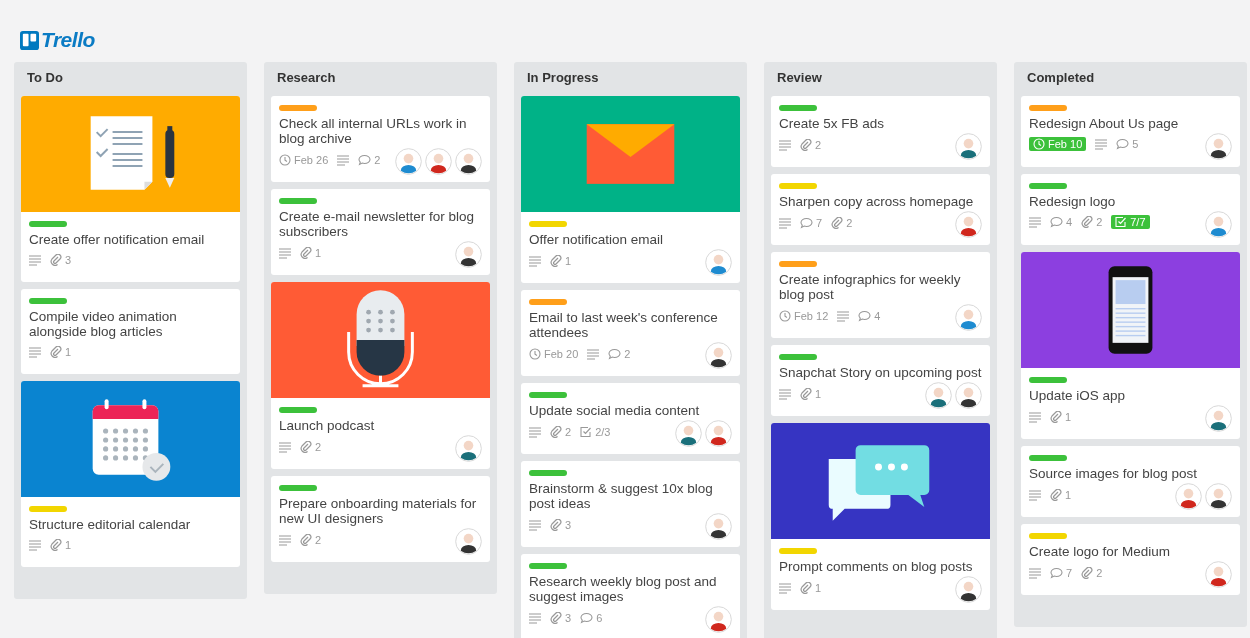 This screenshot has height=638, width=1250. I want to click on card-title: Offer notification email, so click(597, 239).